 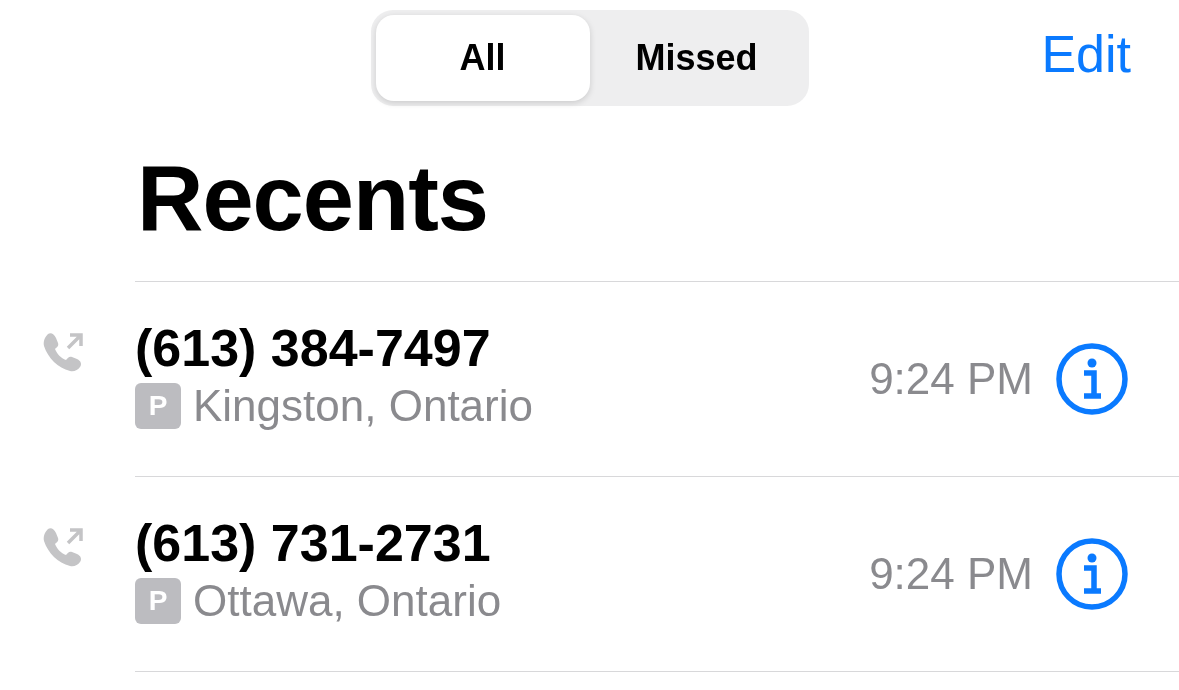 I want to click on edit-button: Edit, so click(x=1086, y=54).